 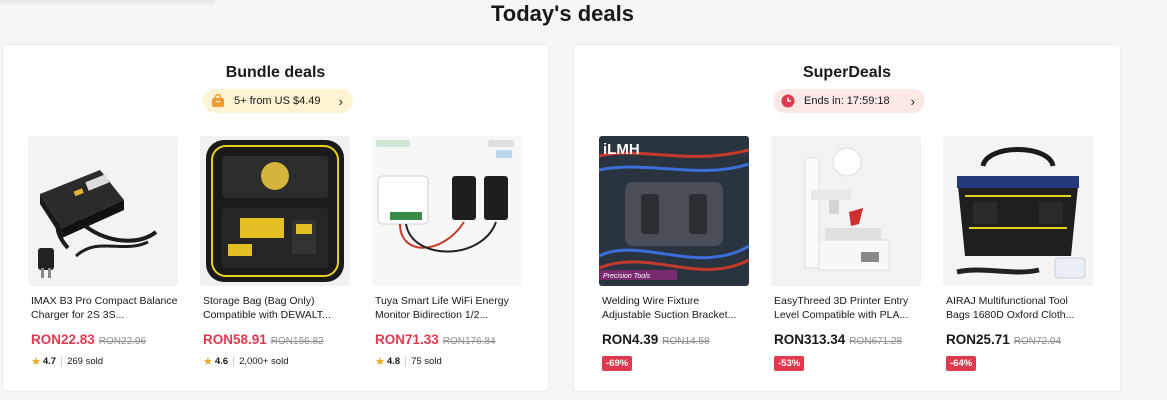 What do you see at coordinates (789, 363) in the screenshot?
I see `discount-badge: -53%` at bounding box center [789, 363].